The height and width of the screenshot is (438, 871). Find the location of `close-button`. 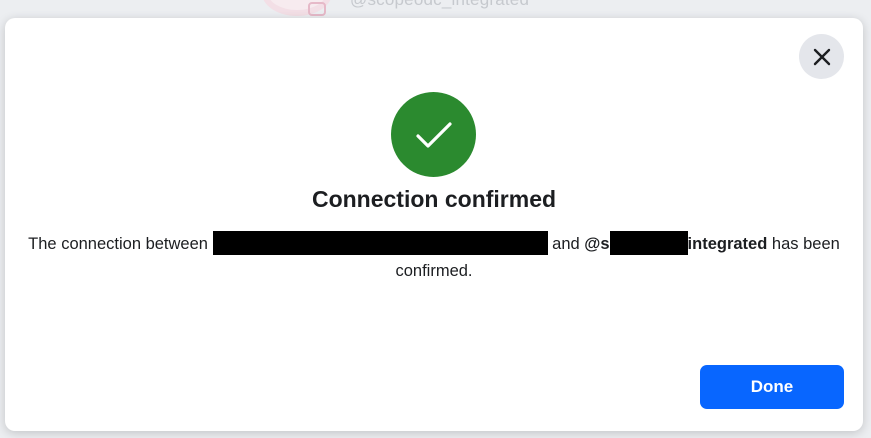

close-button is located at coordinates (821, 56).